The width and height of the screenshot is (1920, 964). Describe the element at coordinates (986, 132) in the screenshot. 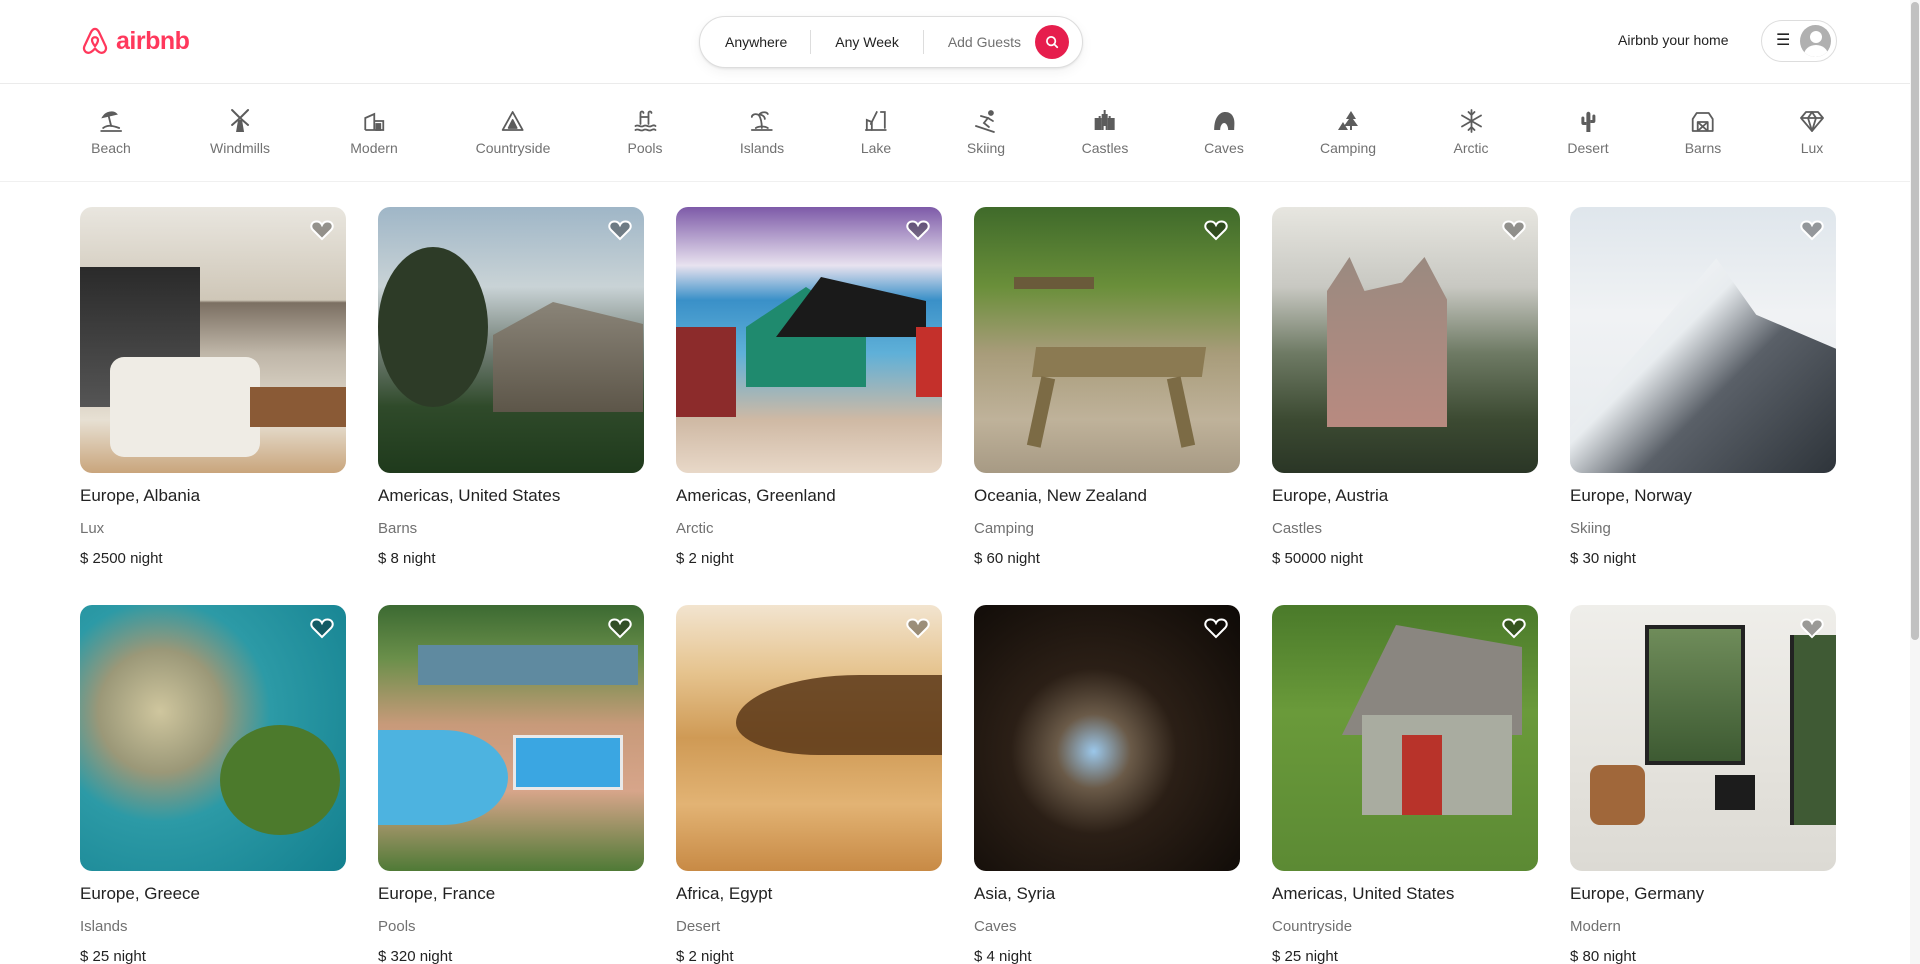

I see `category-skiing: Skiing` at that location.